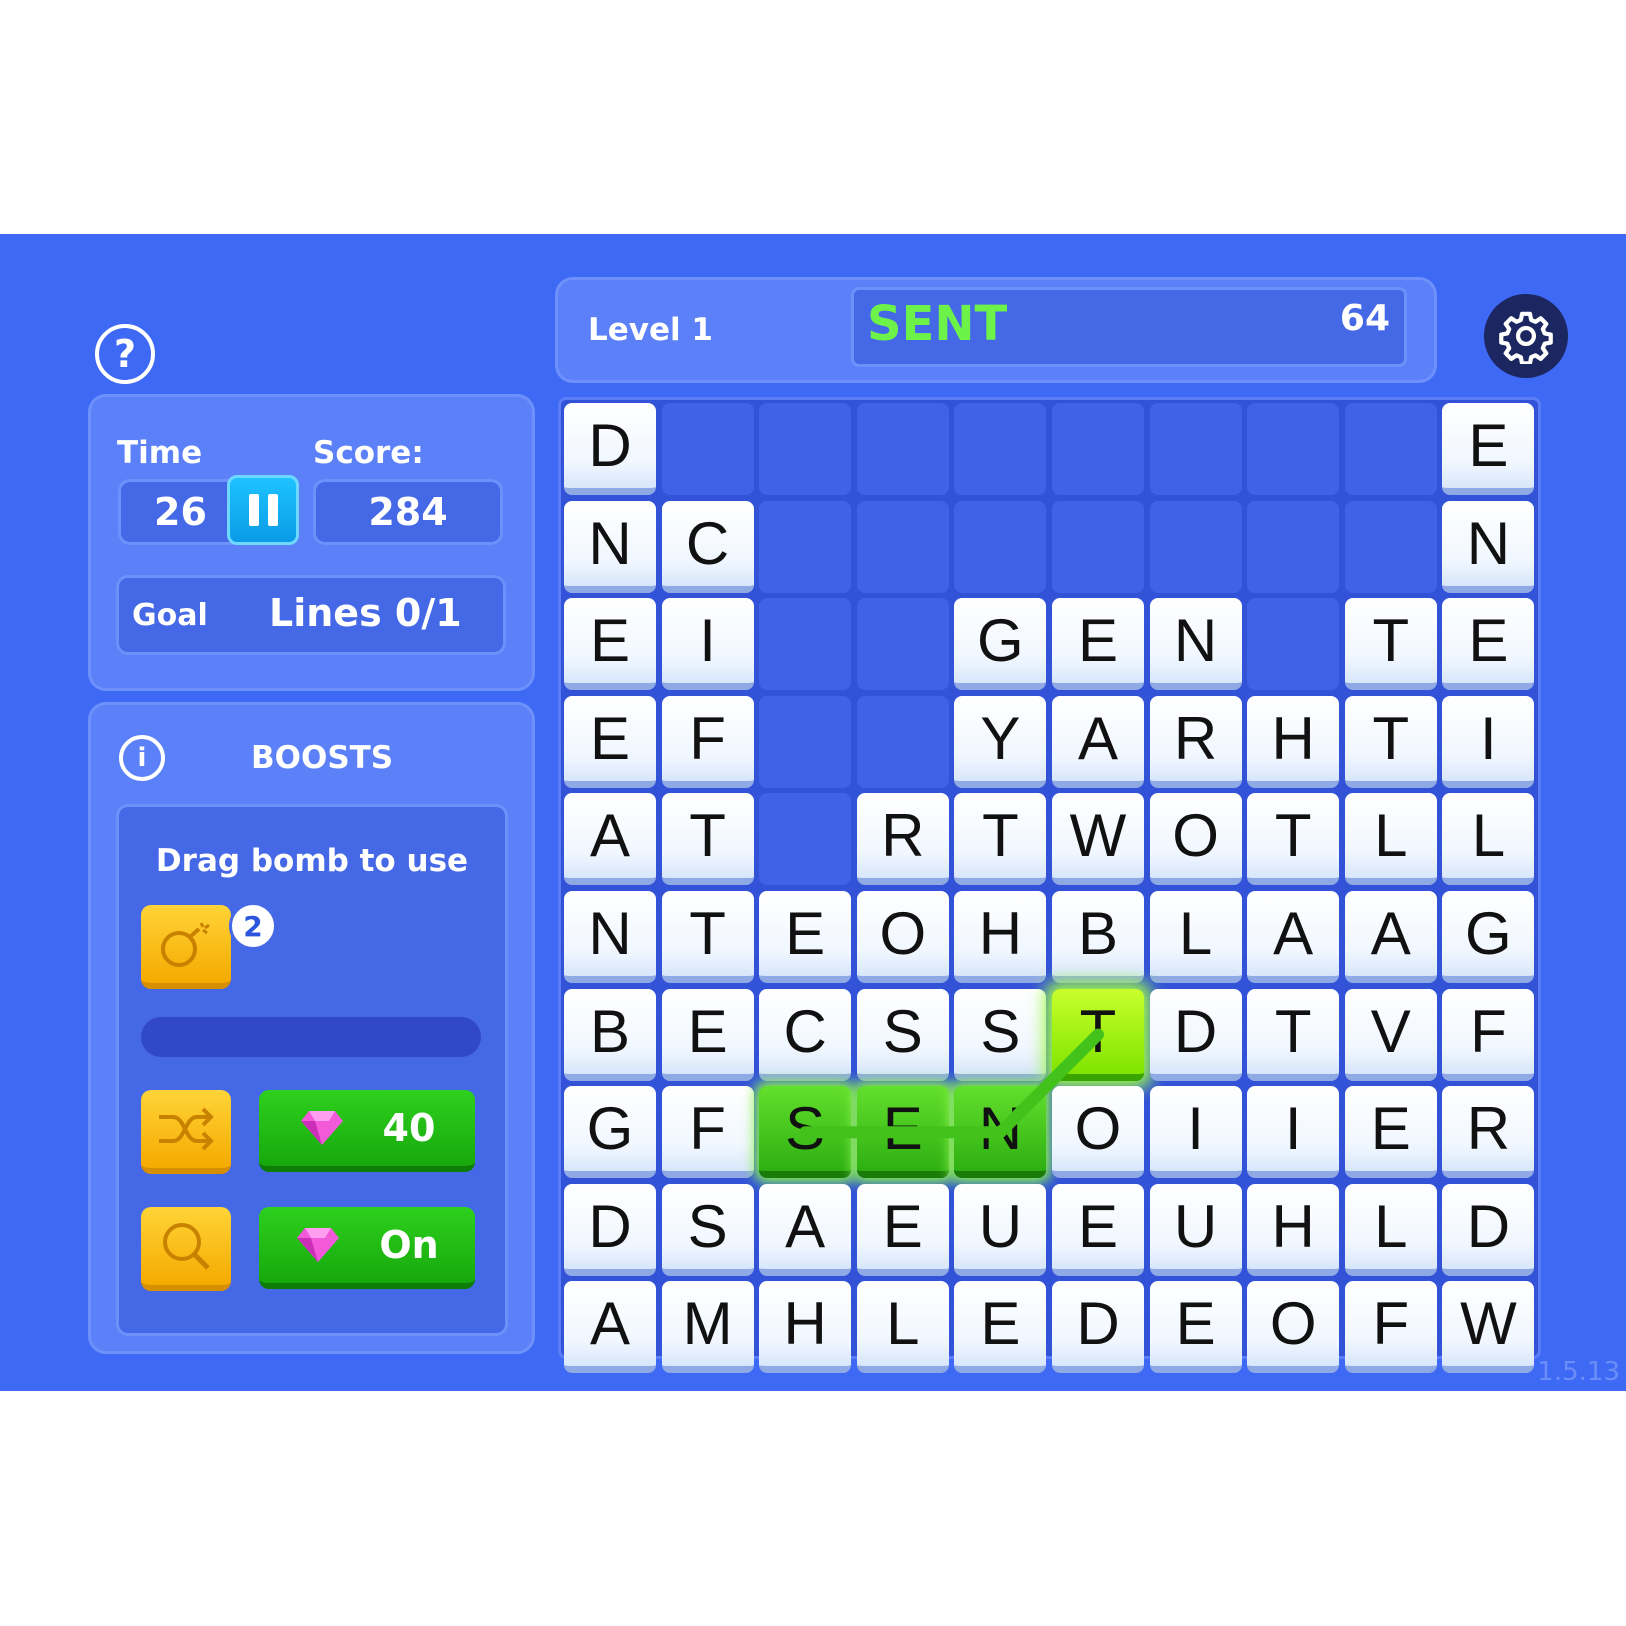  I want to click on help-button: ?, so click(125, 354).